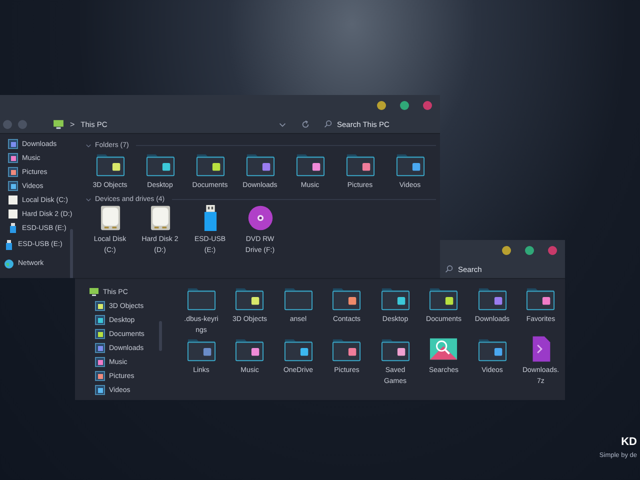  What do you see at coordinates (9, 263) in the screenshot?
I see `globe-icon` at bounding box center [9, 263].